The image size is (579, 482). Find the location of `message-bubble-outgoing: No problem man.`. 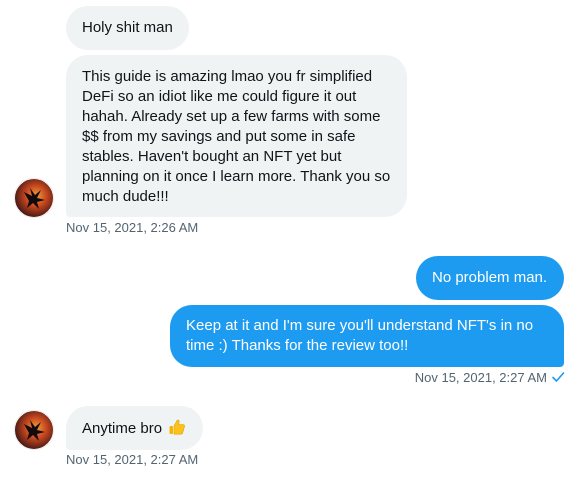

message-bubble-outgoing: No problem man. is located at coordinates (490, 278).